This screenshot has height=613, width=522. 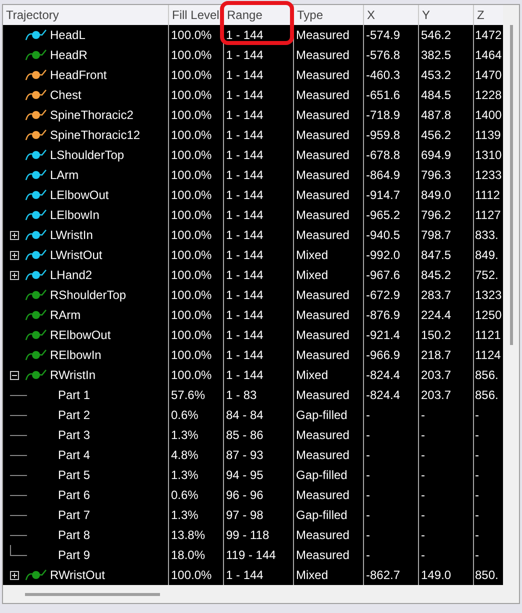 What do you see at coordinates (75, 215) in the screenshot?
I see `trajectory-name: LElbowIn` at bounding box center [75, 215].